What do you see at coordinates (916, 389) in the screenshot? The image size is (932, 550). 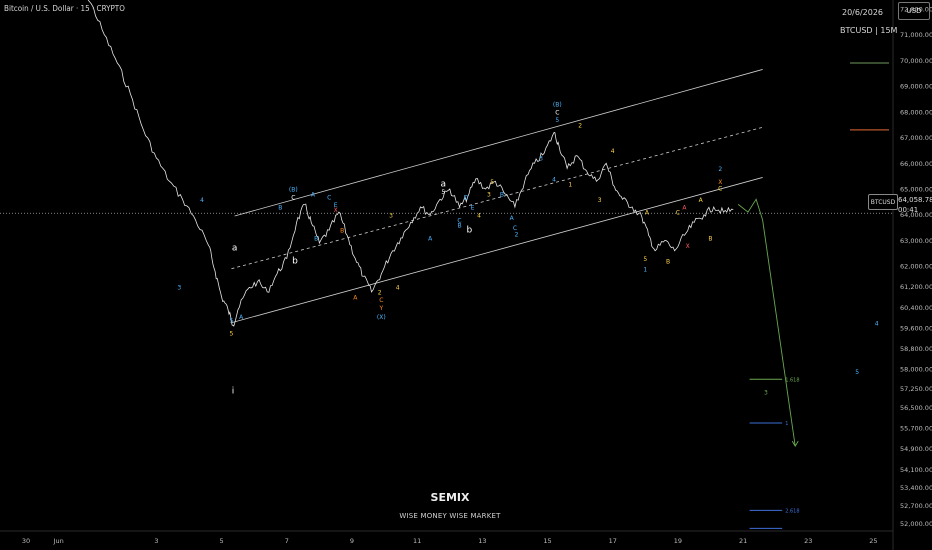 I see `y-tick-label: 57,250.00` at bounding box center [916, 389].